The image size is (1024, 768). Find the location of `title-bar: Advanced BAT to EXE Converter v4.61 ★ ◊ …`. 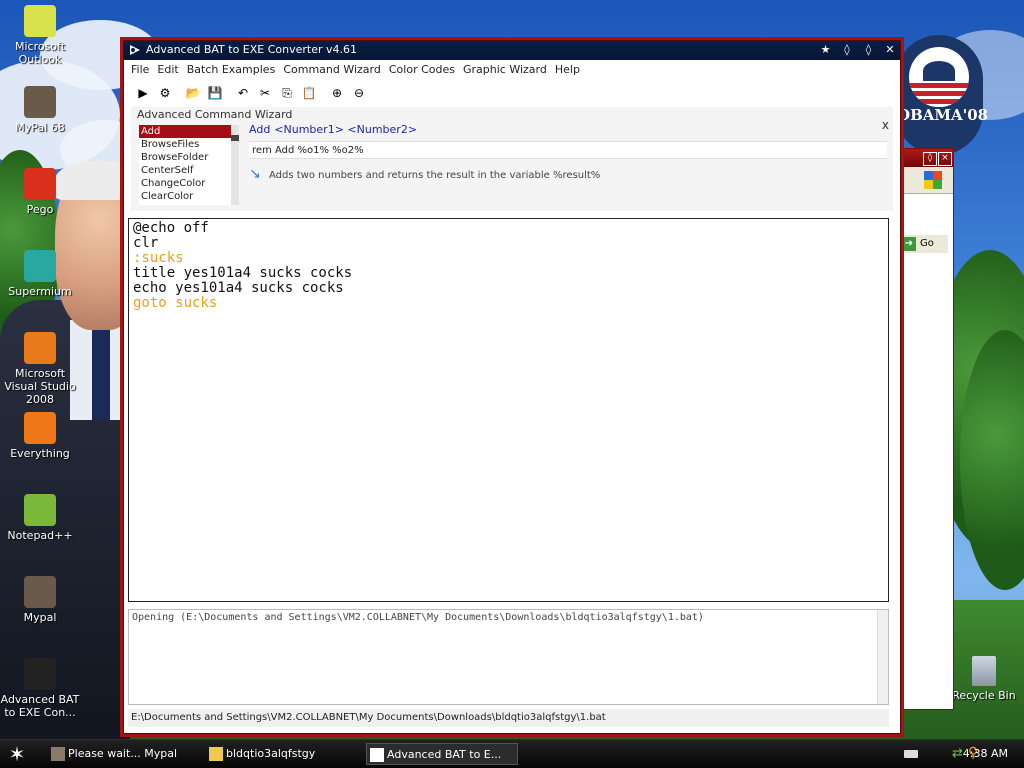

title-bar: Advanced BAT to EXE Converter v4.61 ★ ◊ … is located at coordinates (512, 50).